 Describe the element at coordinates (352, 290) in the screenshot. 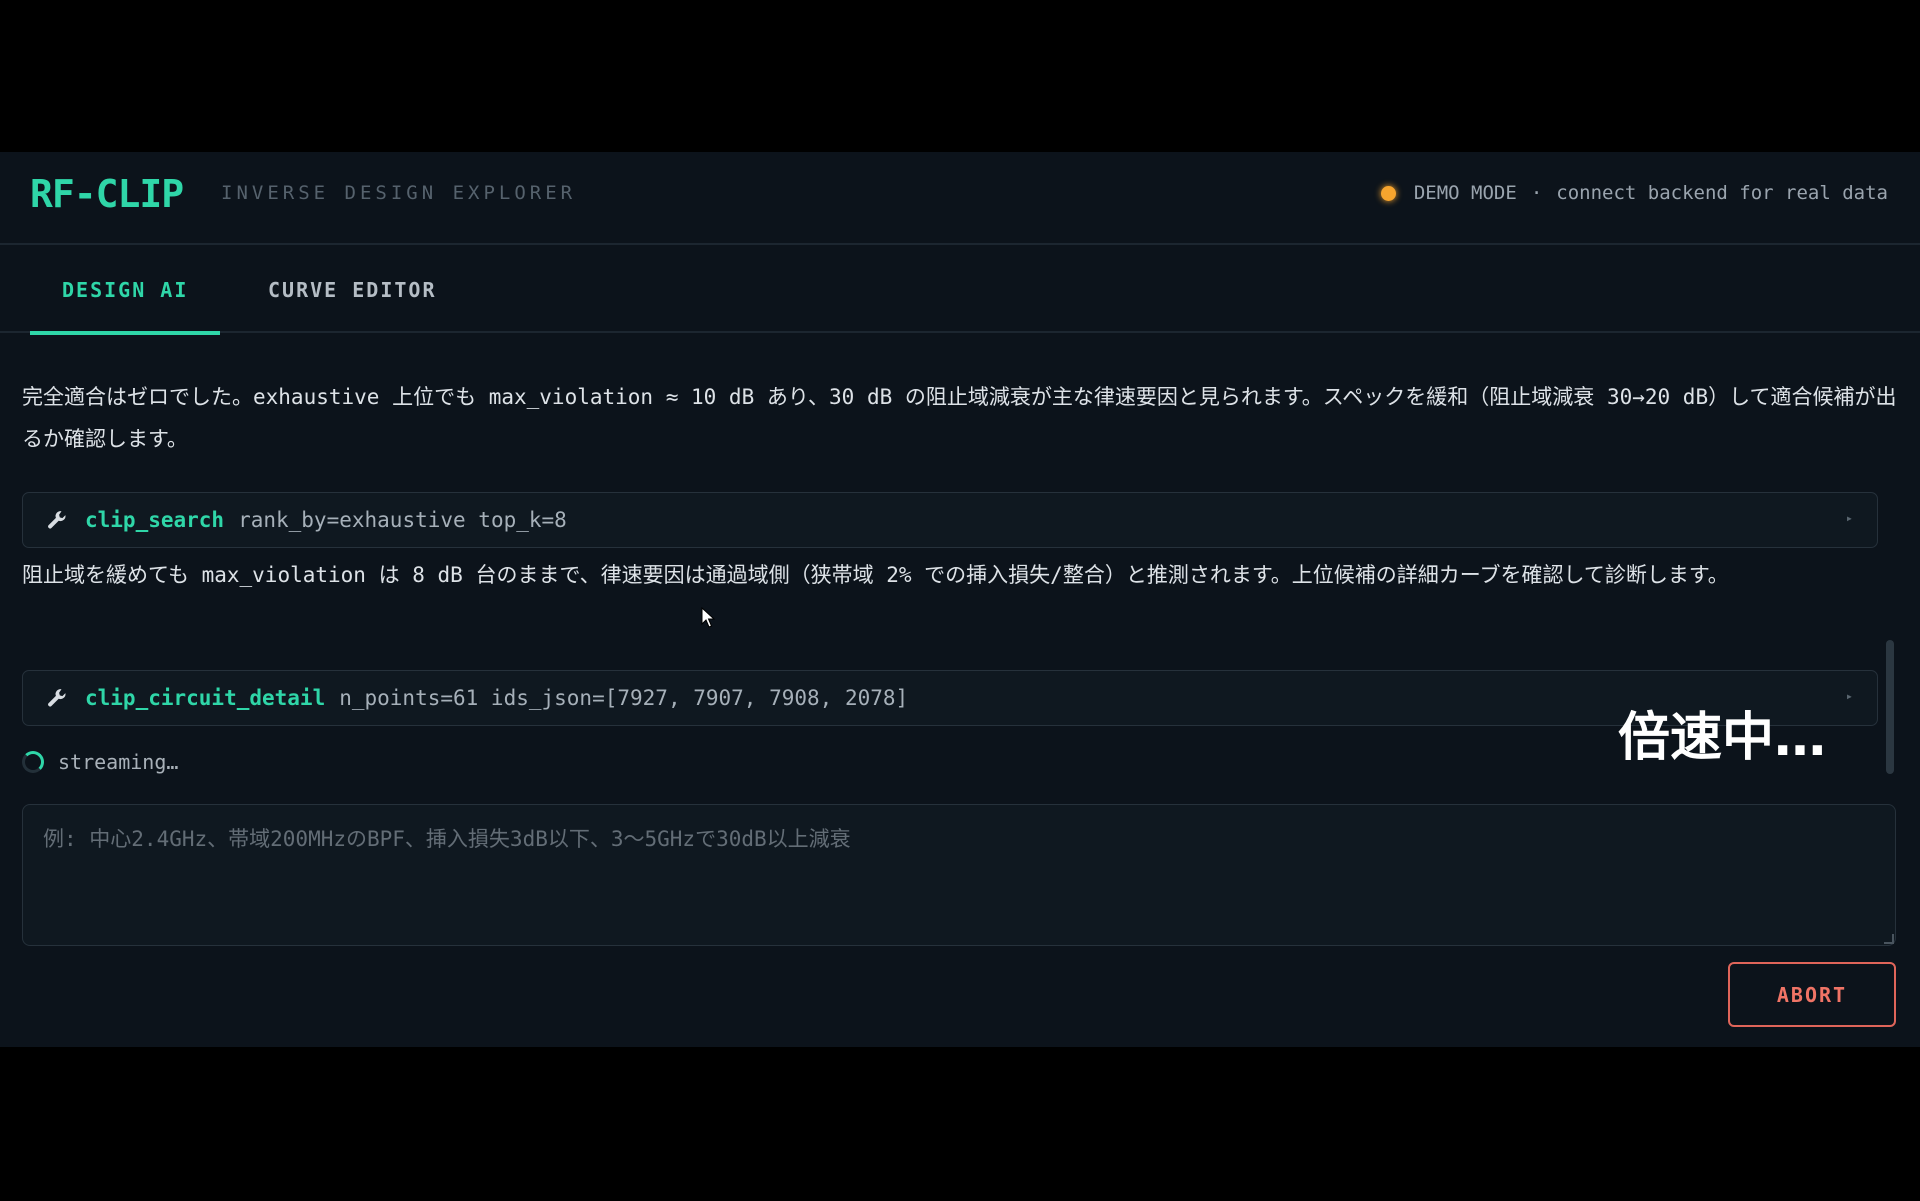

I see `tab-curve-editor: CURVE EDITOR` at that location.